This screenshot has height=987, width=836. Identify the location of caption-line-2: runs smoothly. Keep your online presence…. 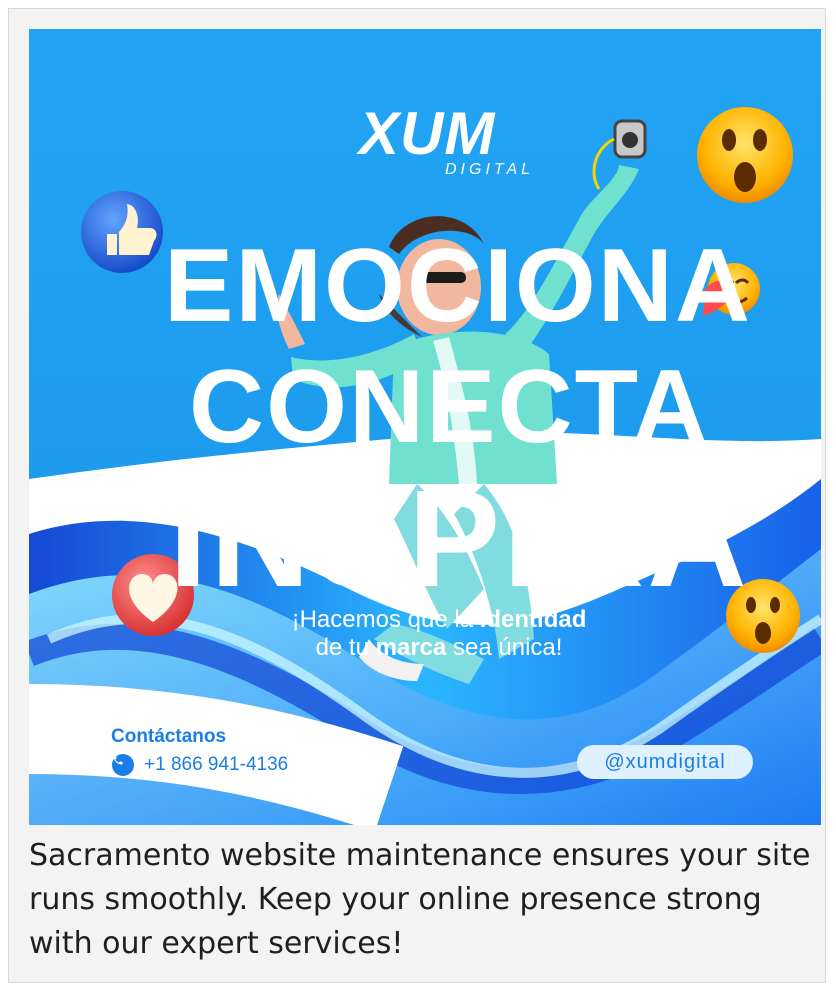
(395, 899).